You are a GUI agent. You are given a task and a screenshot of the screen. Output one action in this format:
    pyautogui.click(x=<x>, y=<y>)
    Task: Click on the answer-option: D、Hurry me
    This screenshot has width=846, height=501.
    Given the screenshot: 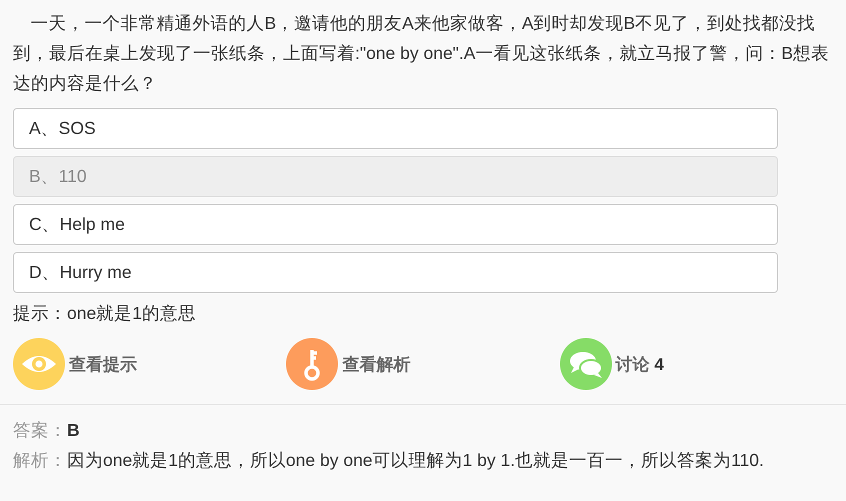 What is the action you would take?
    pyautogui.click(x=395, y=272)
    